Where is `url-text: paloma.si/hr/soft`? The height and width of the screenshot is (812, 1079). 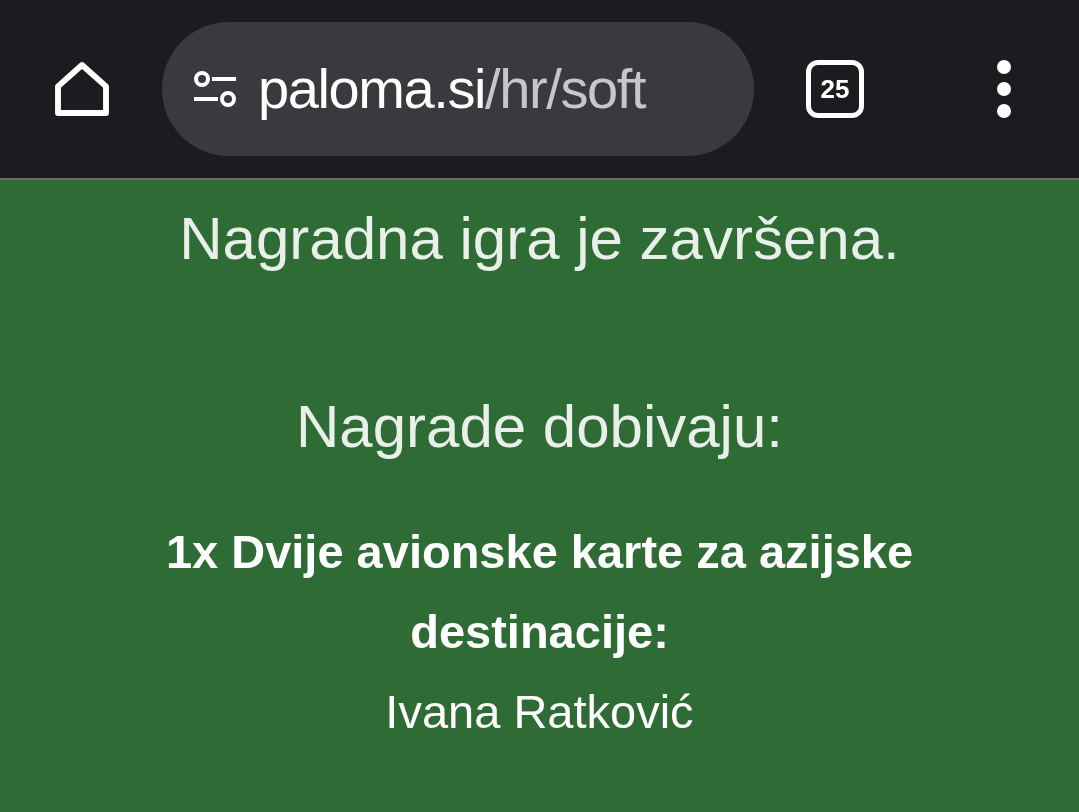 url-text: paloma.si/hr/soft is located at coordinates (452, 89).